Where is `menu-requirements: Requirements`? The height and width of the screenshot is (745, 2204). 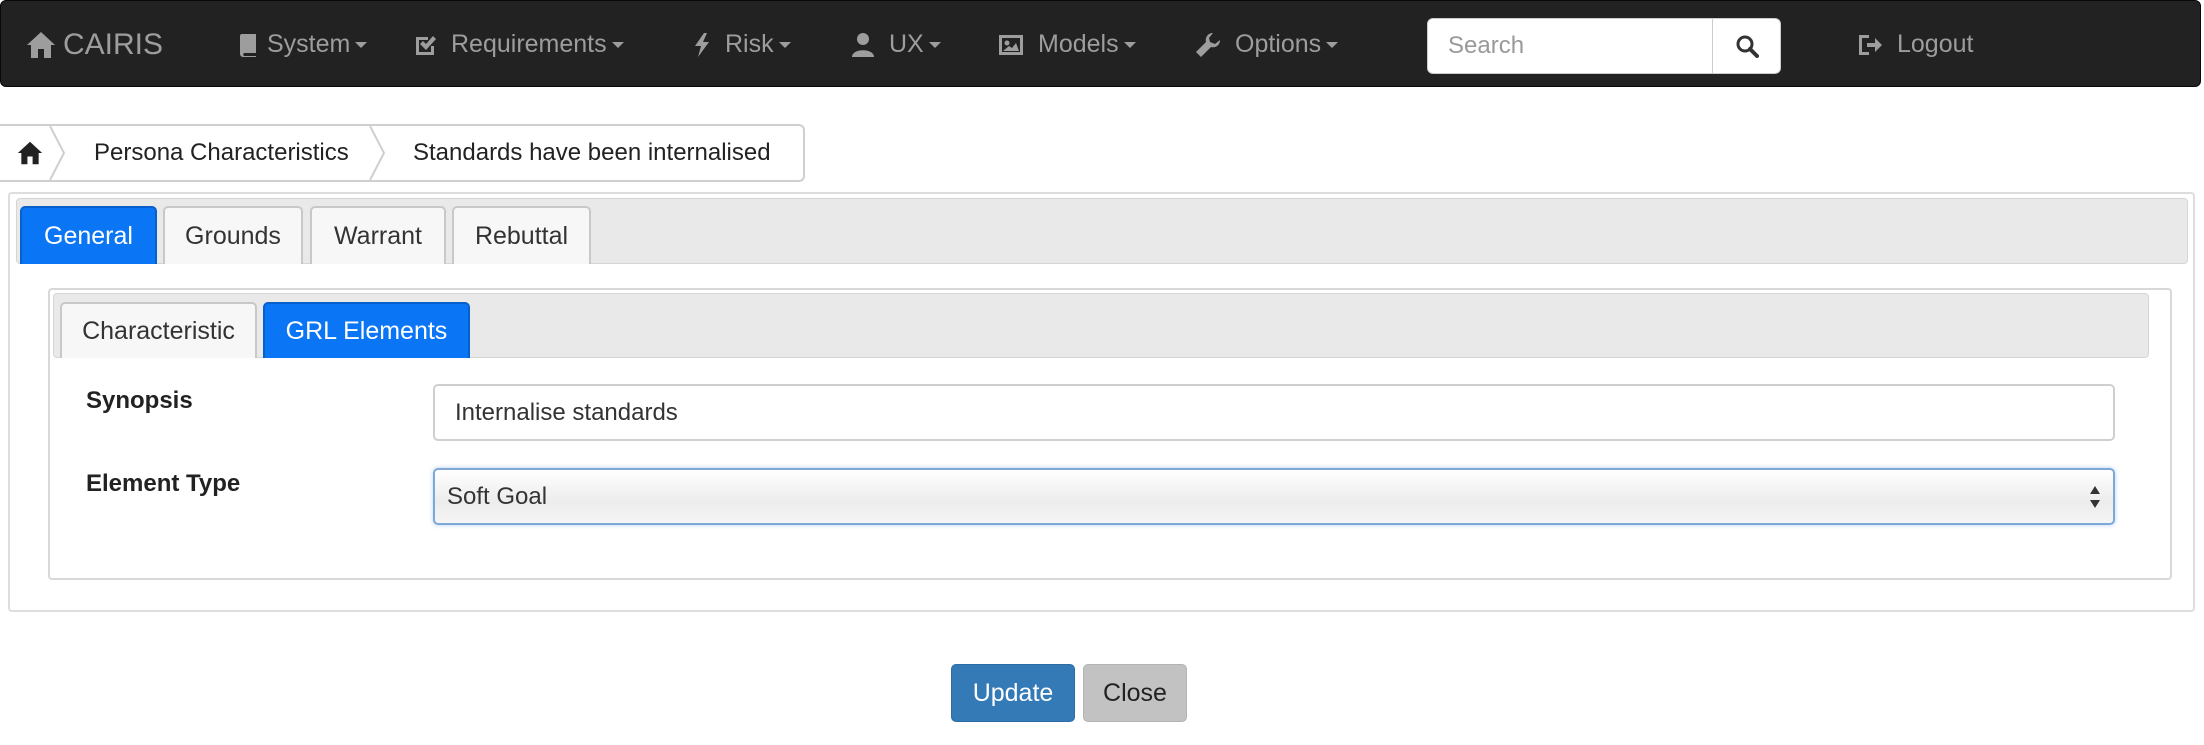 menu-requirements: Requirements is located at coordinates (518, 44).